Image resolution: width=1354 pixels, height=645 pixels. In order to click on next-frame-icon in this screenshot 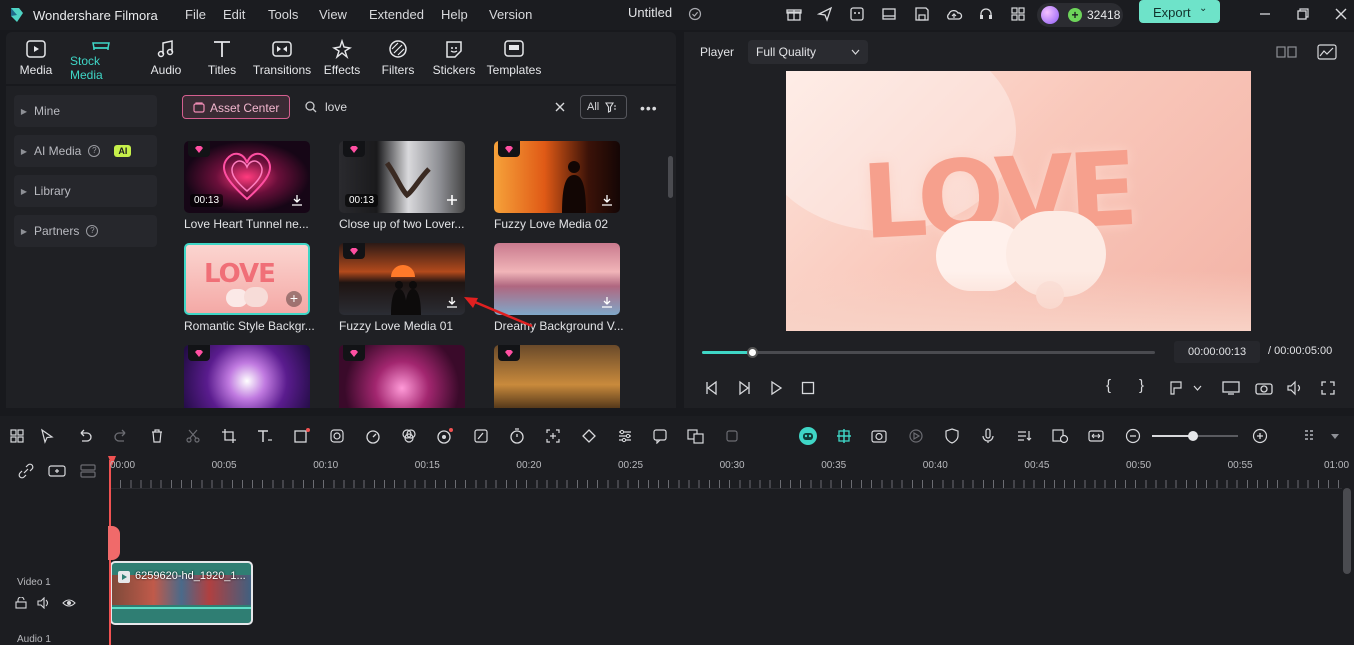, I will do `click(744, 388)`.